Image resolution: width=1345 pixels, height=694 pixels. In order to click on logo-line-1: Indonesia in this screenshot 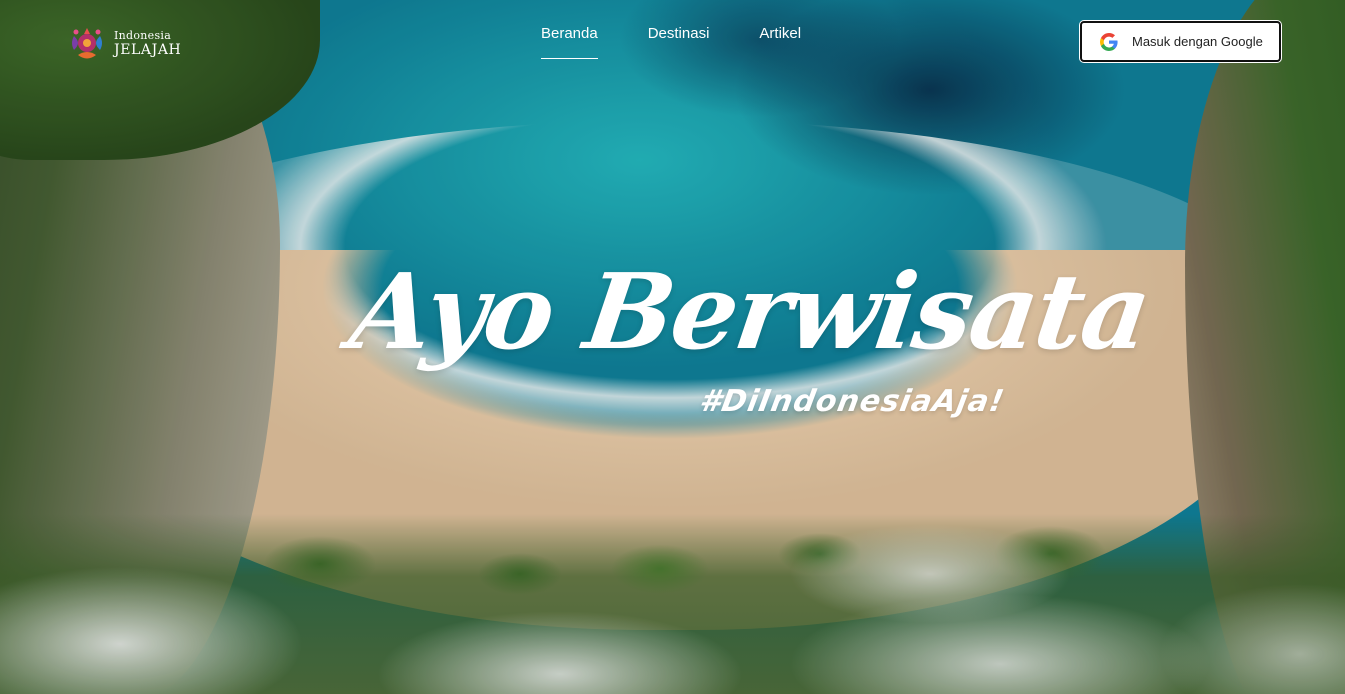, I will do `click(143, 35)`.